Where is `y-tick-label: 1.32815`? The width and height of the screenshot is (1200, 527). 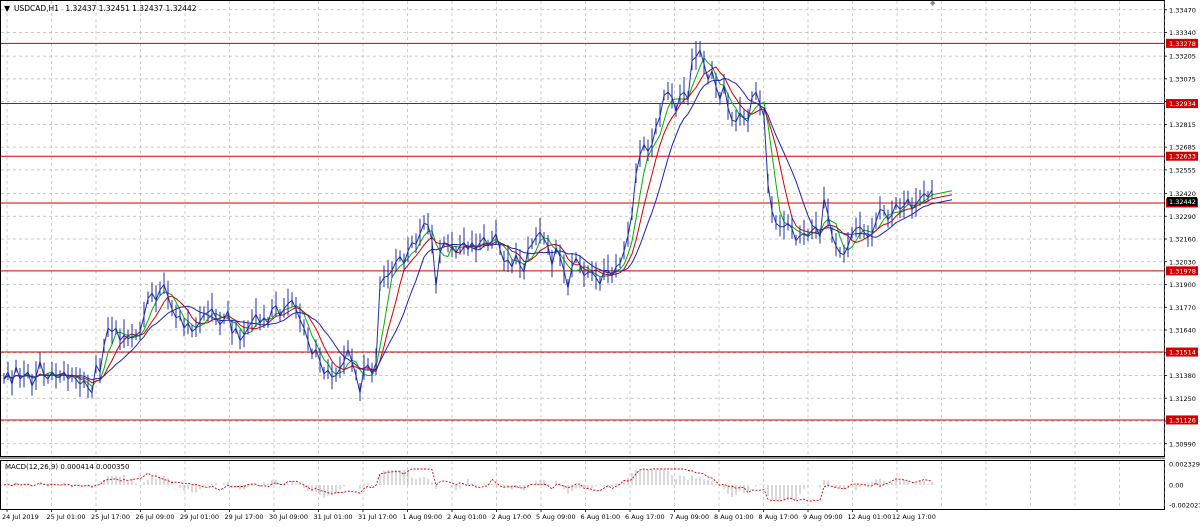 y-tick-label: 1.32815 is located at coordinates (1182, 125).